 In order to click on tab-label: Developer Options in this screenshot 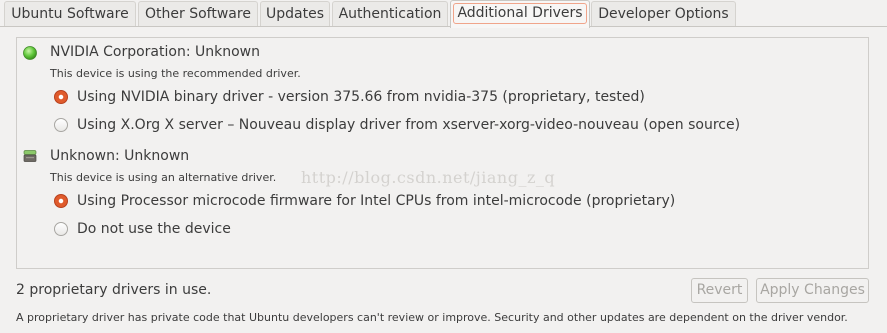, I will do `click(663, 14)`.